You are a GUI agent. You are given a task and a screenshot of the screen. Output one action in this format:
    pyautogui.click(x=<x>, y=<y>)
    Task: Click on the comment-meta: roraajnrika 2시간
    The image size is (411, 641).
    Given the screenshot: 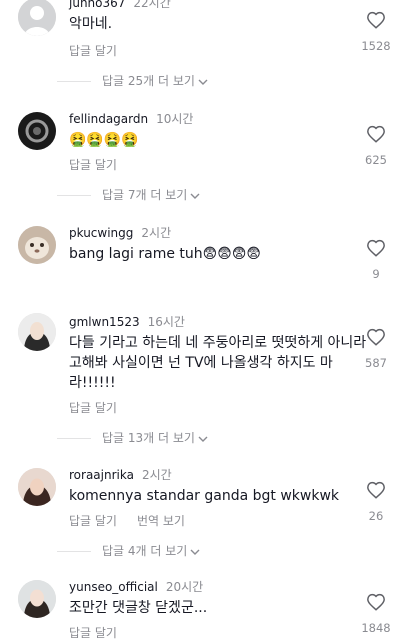 What is the action you would take?
    pyautogui.click(x=120, y=474)
    